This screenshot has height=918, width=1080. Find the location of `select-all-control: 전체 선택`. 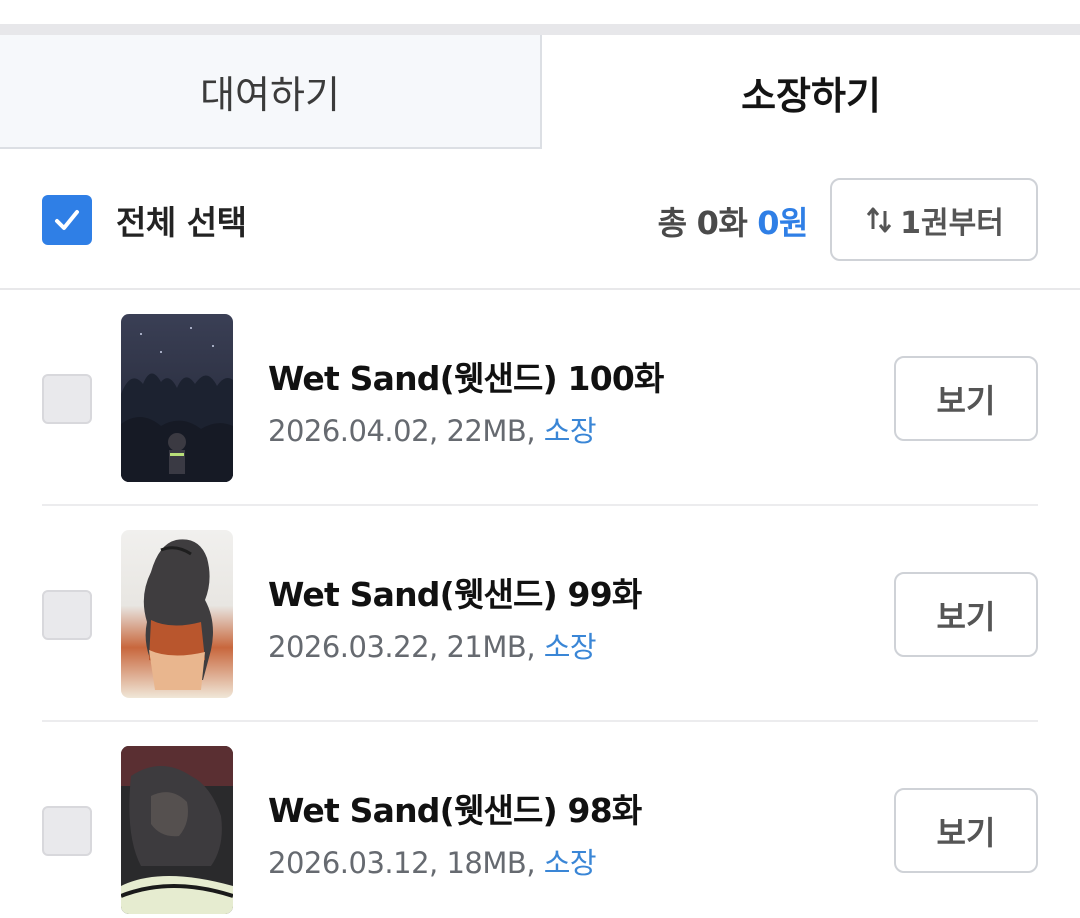

select-all-control: 전체 선택 is located at coordinates (144, 220).